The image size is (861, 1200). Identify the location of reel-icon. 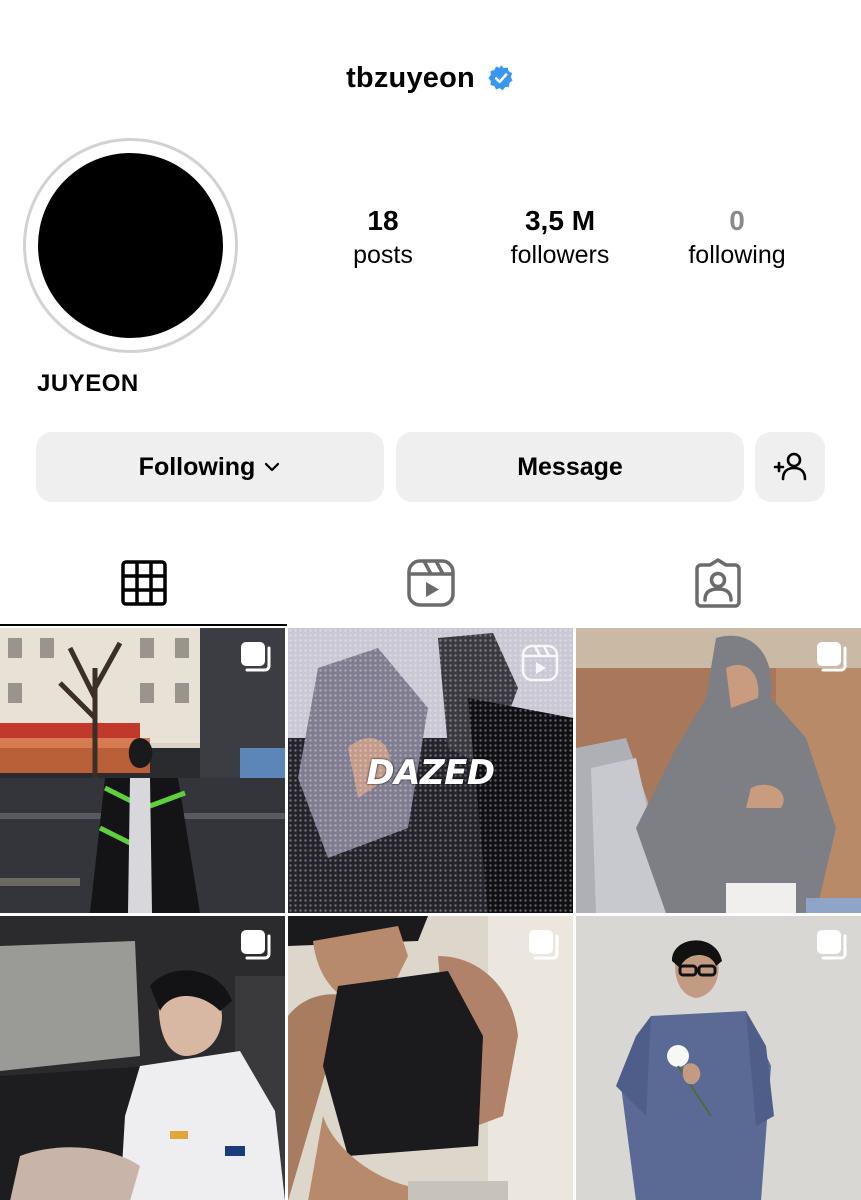
(540, 663).